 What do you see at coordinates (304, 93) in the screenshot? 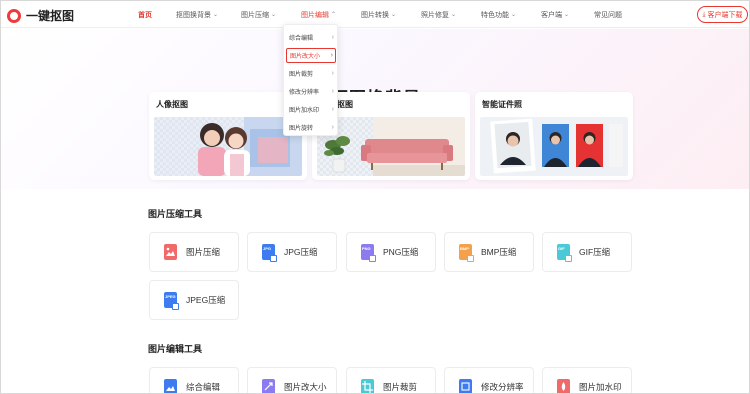
I see `dropdown-item-label: 修改分辨率` at bounding box center [304, 93].